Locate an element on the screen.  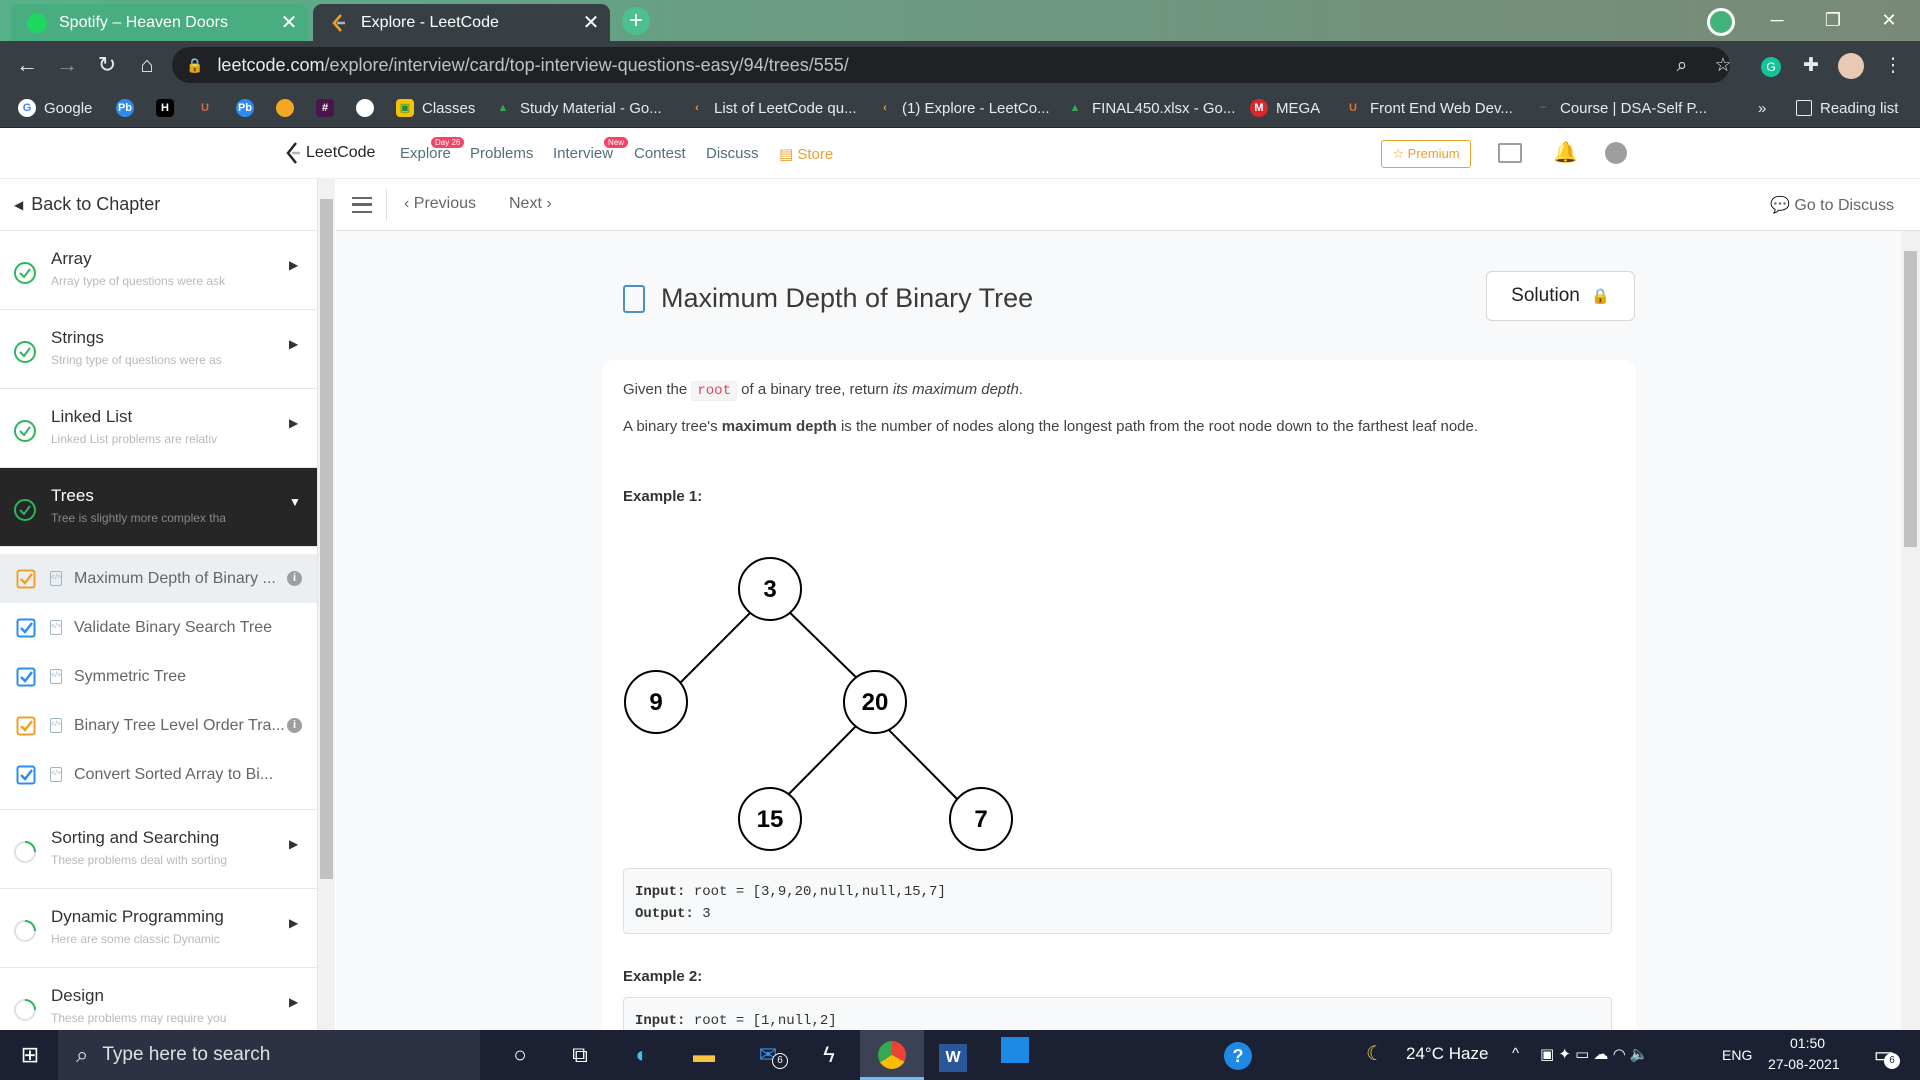
item-level-order: </> Binary Tree Level Order Tra... i is located at coordinates (158, 725).